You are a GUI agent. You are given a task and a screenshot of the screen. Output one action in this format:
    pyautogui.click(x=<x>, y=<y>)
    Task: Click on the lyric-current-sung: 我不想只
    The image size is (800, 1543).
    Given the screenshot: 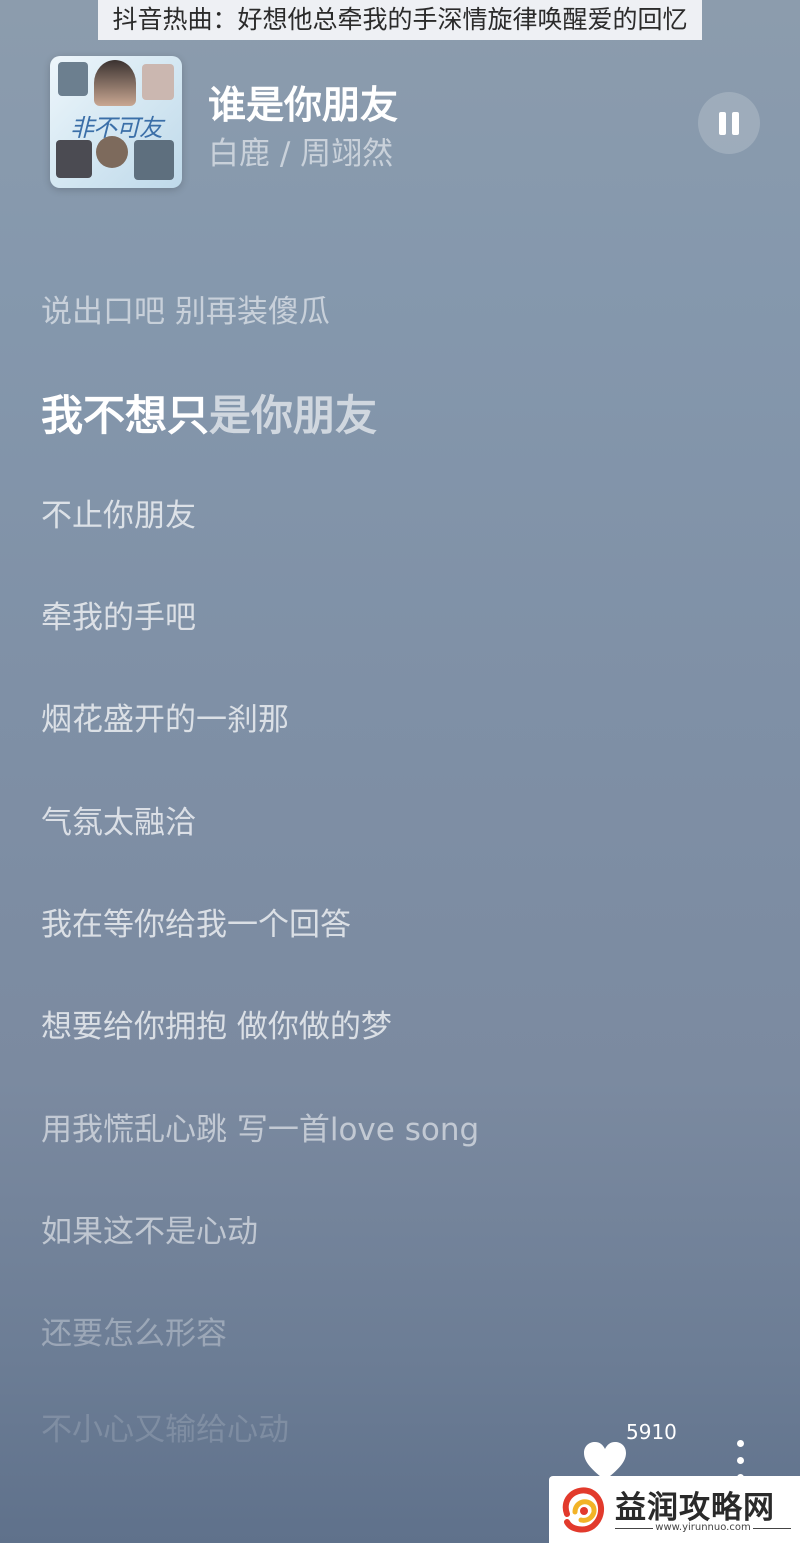 What is the action you would take?
    pyautogui.click(x=125, y=415)
    